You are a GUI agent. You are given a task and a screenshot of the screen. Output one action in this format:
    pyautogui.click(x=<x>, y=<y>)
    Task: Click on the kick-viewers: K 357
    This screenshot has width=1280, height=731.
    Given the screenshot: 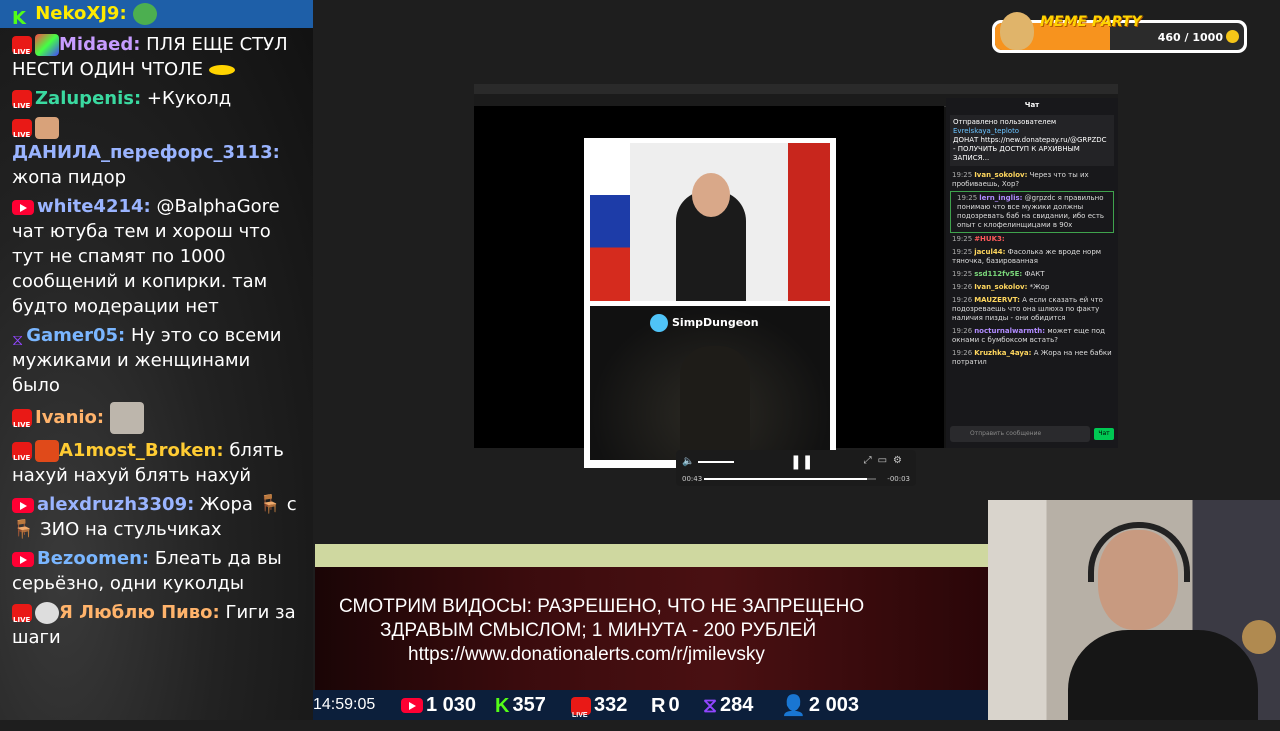 What is the action you would take?
    pyautogui.click(x=520, y=705)
    